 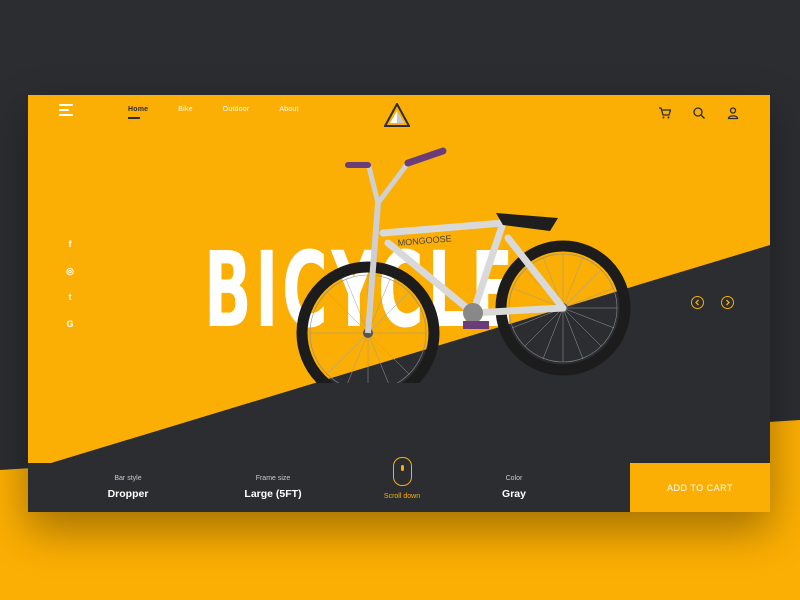 I want to click on spec-frame-size: Frame size Large (5FT), so click(x=273, y=487).